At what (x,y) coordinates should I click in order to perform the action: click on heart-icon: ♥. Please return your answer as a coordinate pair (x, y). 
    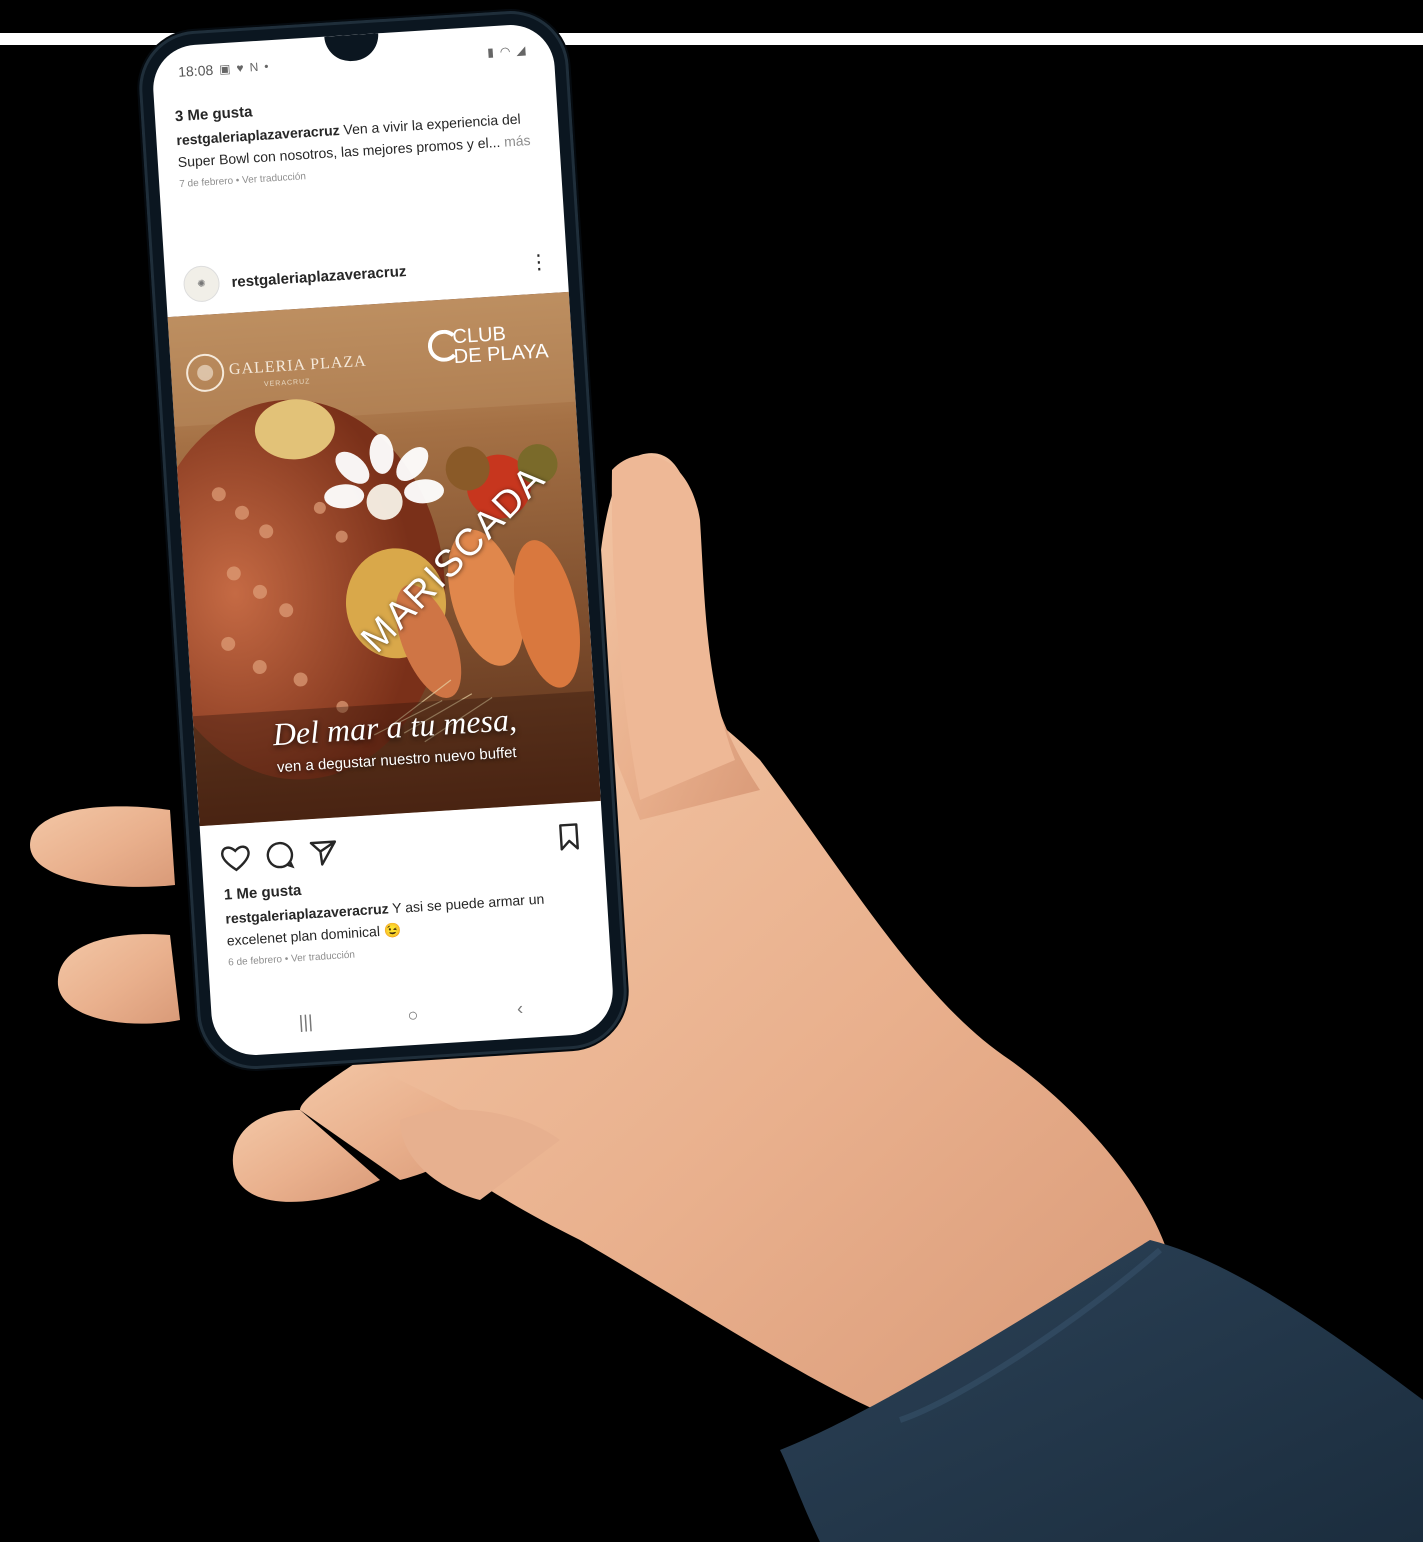
    Looking at the image, I should click on (240, 68).